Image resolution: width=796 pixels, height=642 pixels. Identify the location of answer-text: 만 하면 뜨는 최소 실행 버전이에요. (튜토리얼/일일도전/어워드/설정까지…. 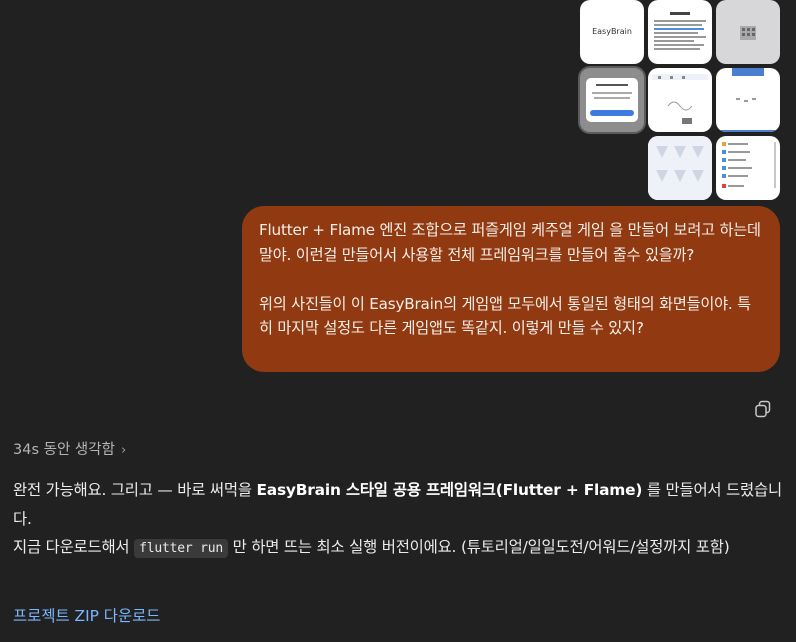
(478, 547).